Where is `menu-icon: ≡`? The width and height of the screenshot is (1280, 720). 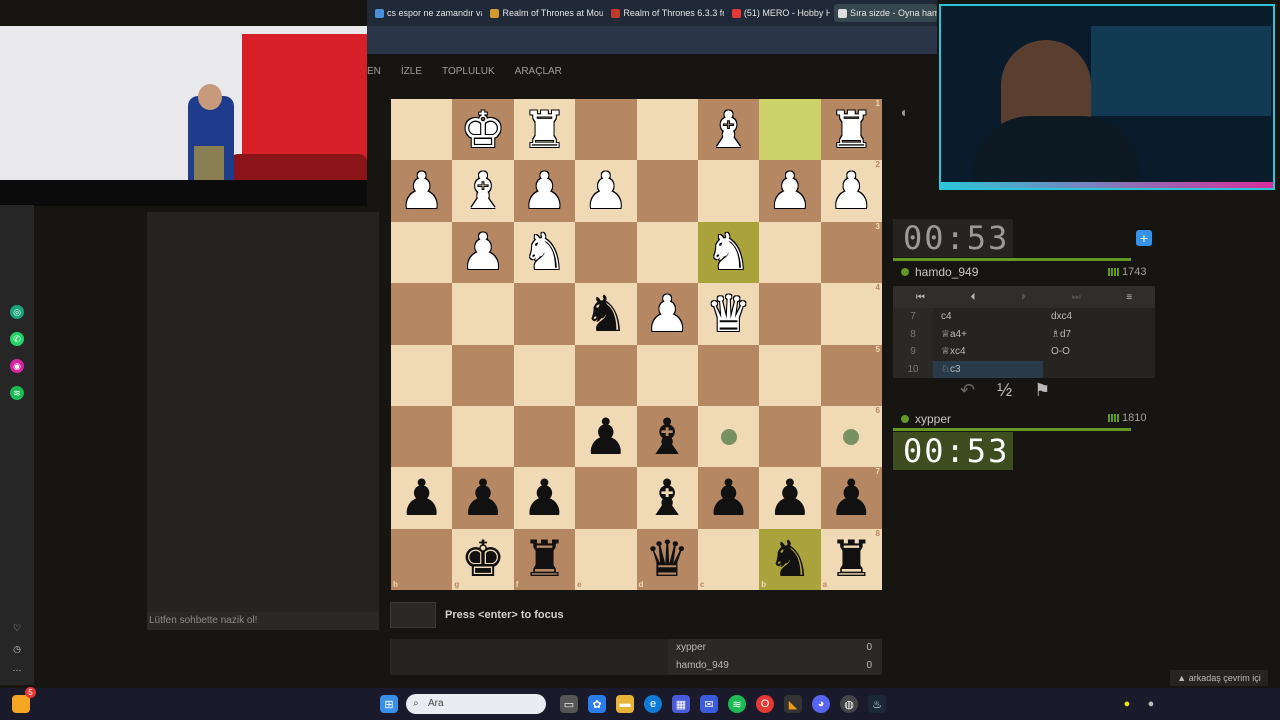
menu-icon: ≡ is located at coordinates (1129, 297).